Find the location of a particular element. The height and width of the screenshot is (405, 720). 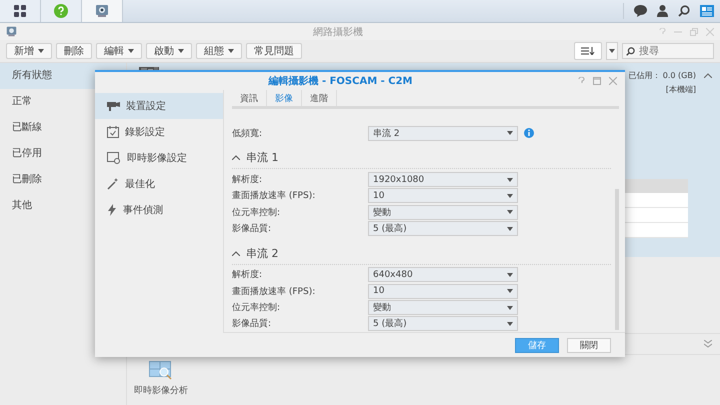

settings-nav-item: 裝置設定 is located at coordinates (159, 106).